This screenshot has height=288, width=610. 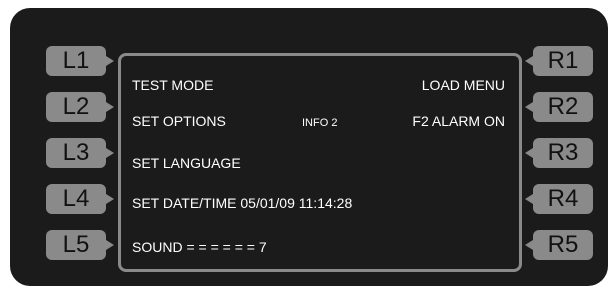 What do you see at coordinates (559, 153) in the screenshot?
I see `soft-key-r3: R3` at bounding box center [559, 153].